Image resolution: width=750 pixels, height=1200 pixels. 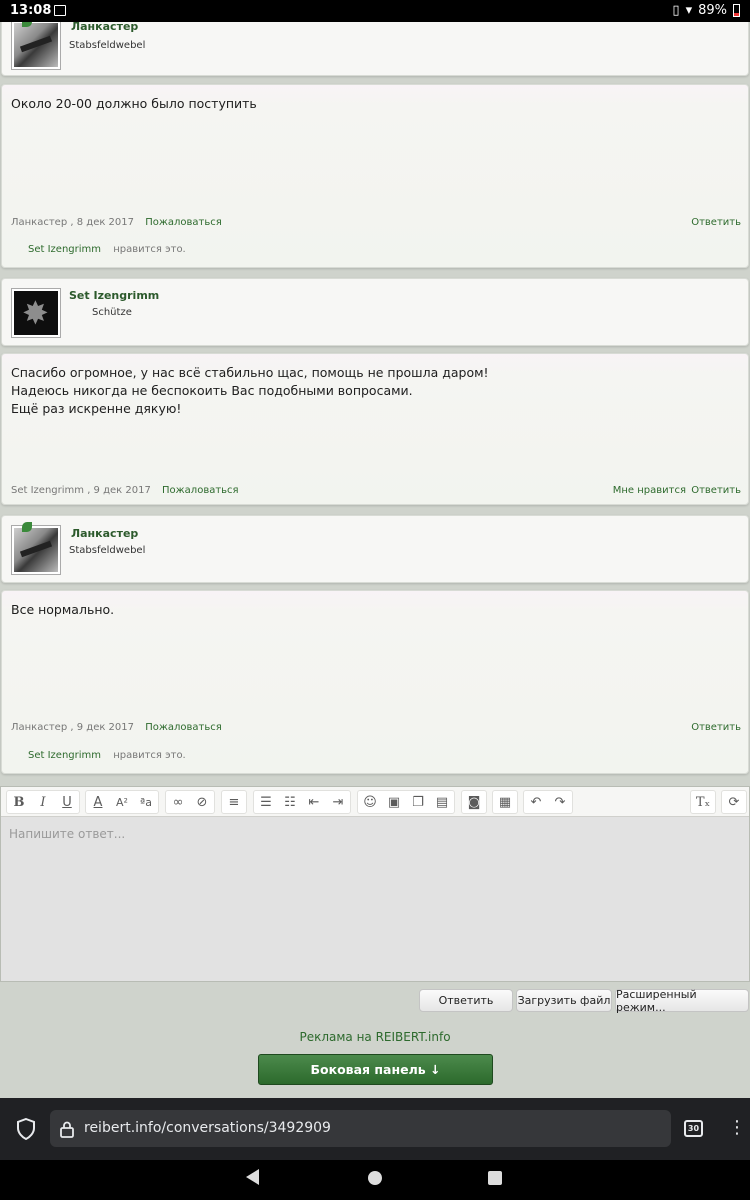 I want to click on author-rank: Schütze, so click(x=112, y=312).